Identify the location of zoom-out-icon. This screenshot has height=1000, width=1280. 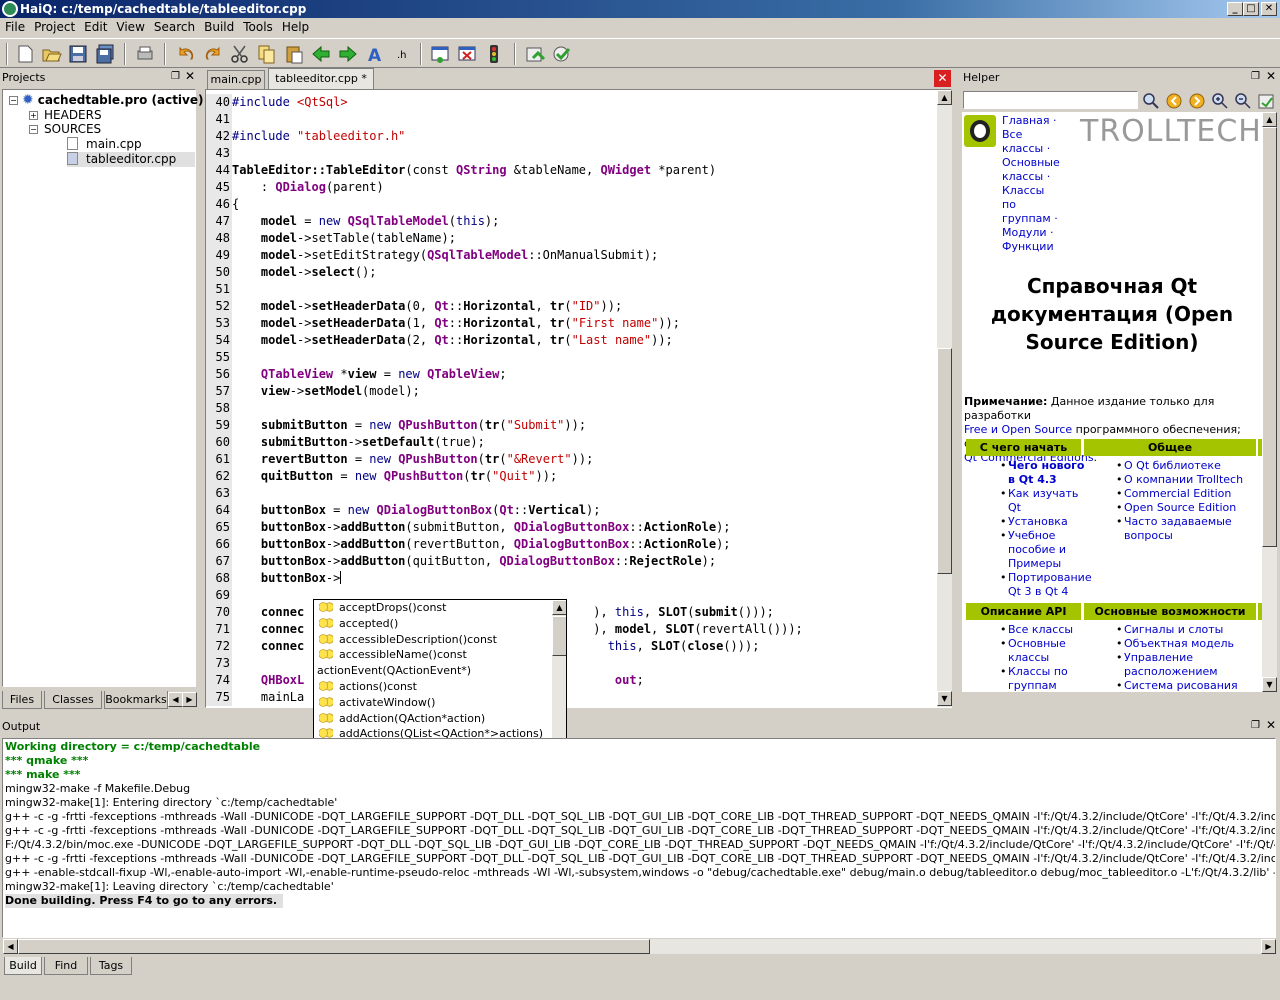
(1243, 101).